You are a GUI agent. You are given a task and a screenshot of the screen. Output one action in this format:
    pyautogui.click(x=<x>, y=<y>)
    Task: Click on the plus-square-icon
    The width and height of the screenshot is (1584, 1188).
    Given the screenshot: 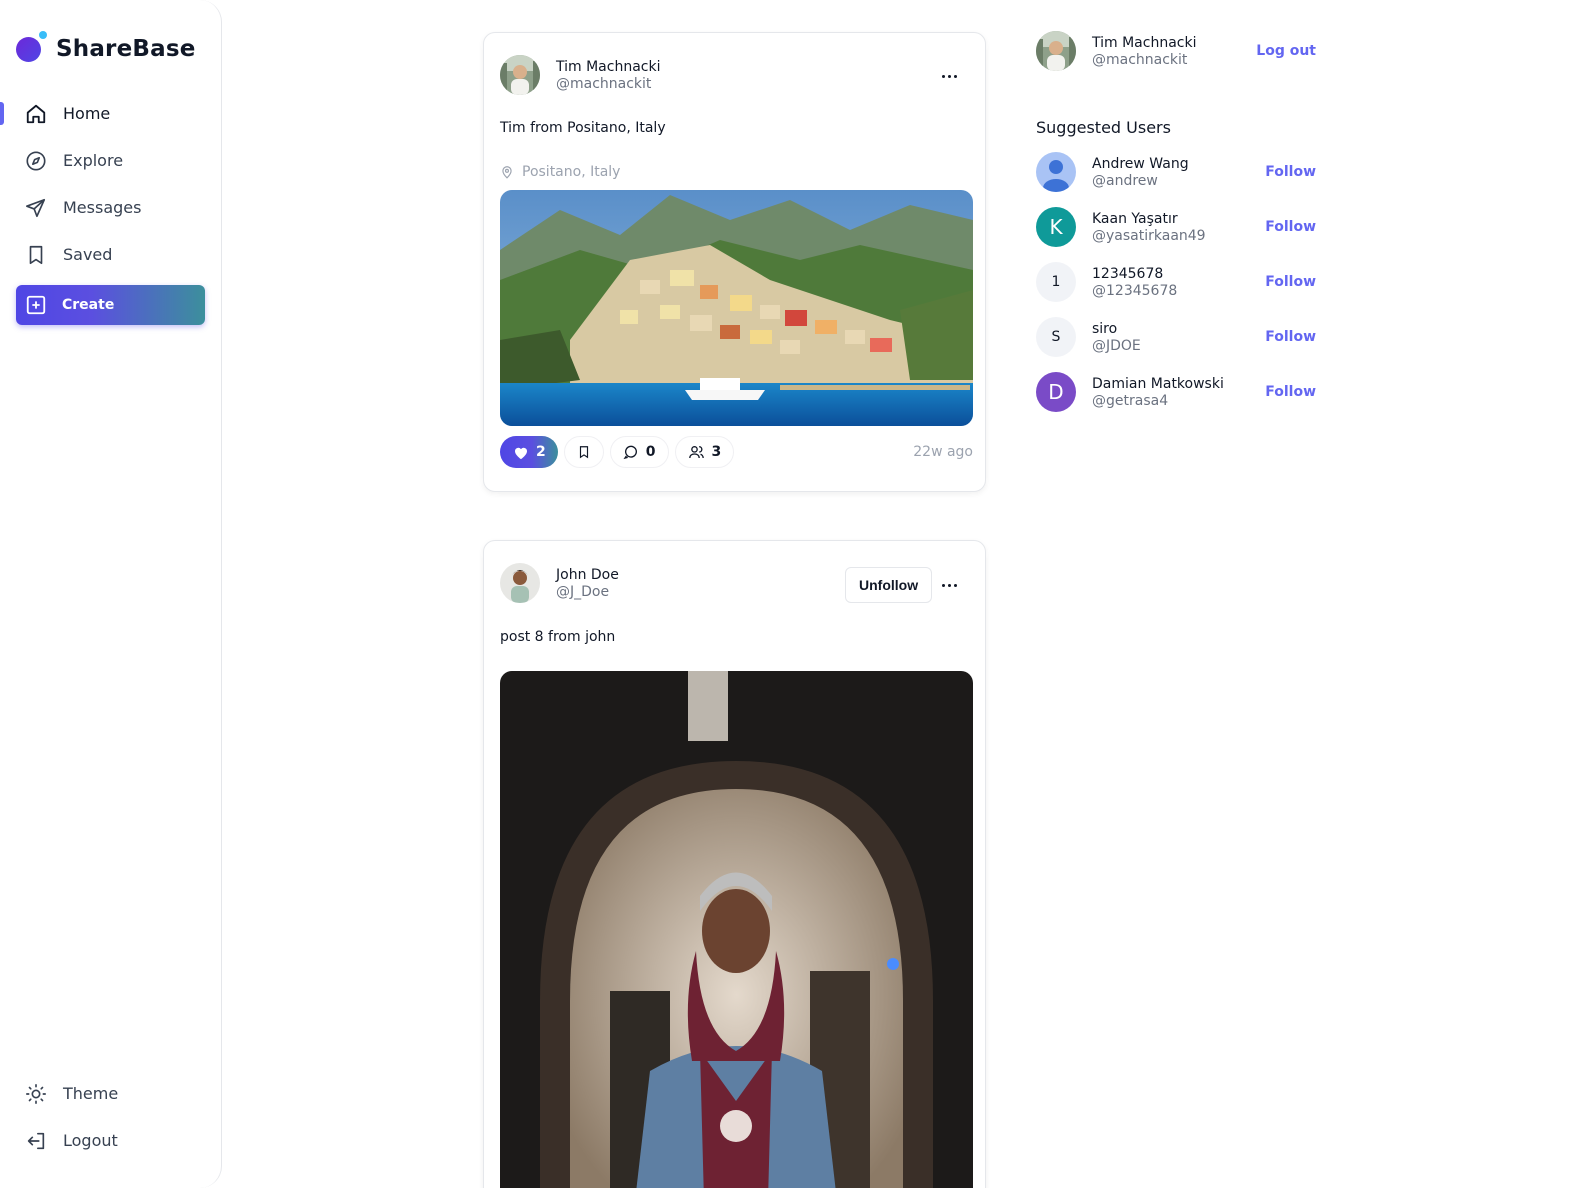 What is the action you would take?
    pyautogui.click(x=36, y=305)
    